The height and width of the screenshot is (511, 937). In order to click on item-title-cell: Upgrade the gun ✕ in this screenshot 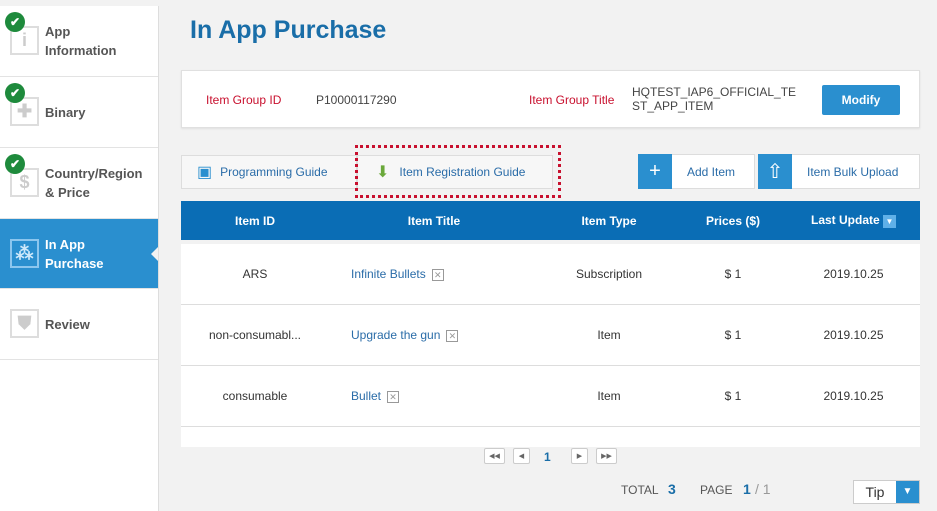, I will do `click(434, 335)`.